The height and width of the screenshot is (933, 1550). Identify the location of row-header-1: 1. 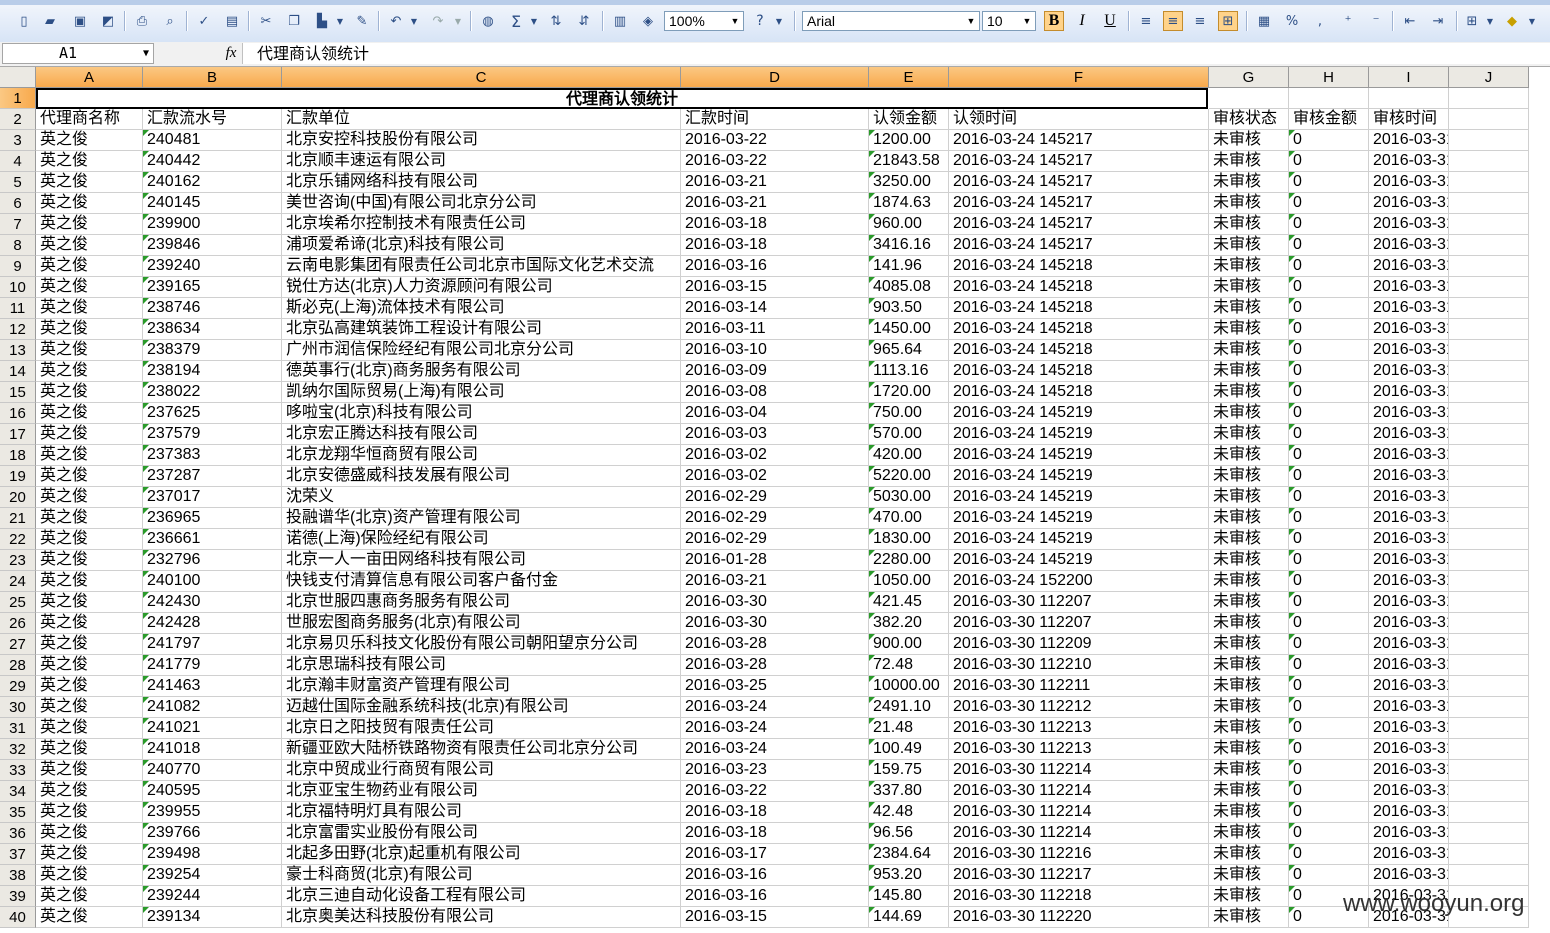
(18, 98).